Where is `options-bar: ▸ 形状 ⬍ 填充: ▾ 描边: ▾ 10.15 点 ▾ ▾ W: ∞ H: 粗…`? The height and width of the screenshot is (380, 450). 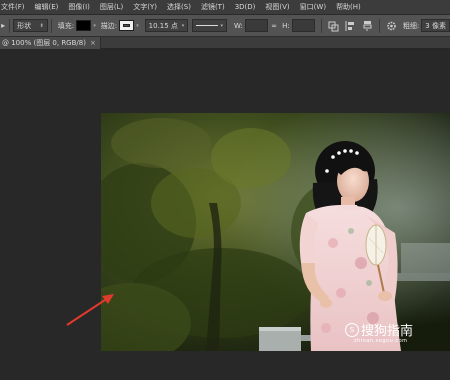
options-bar: ▸ 形状 ⬍ 填充: ▾ 描边: ▾ 10.15 点 ▾ ▾ W: ∞ H: 粗… is located at coordinates (225, 26).